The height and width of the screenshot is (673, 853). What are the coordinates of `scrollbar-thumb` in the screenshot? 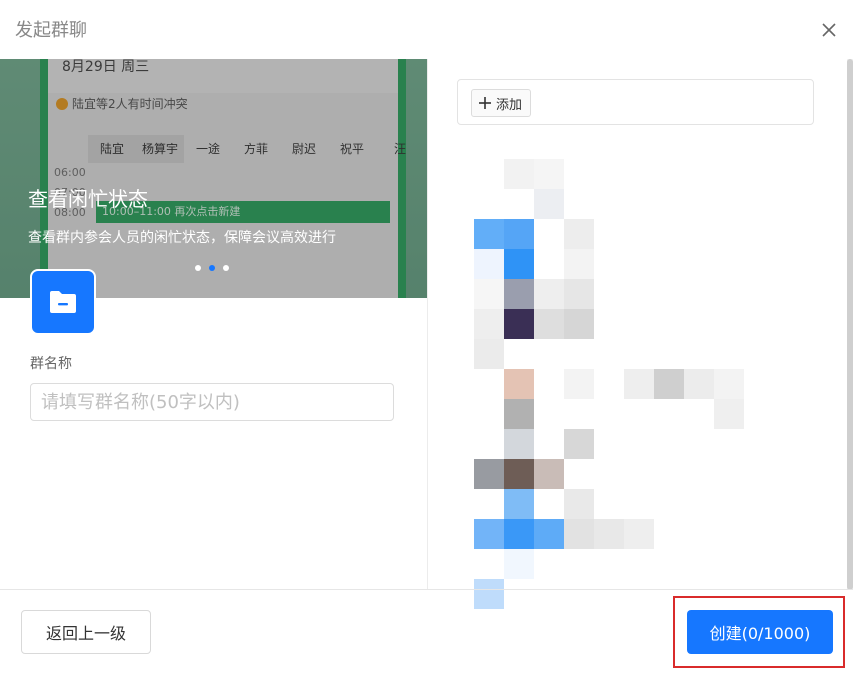 It's located at (850, 324).